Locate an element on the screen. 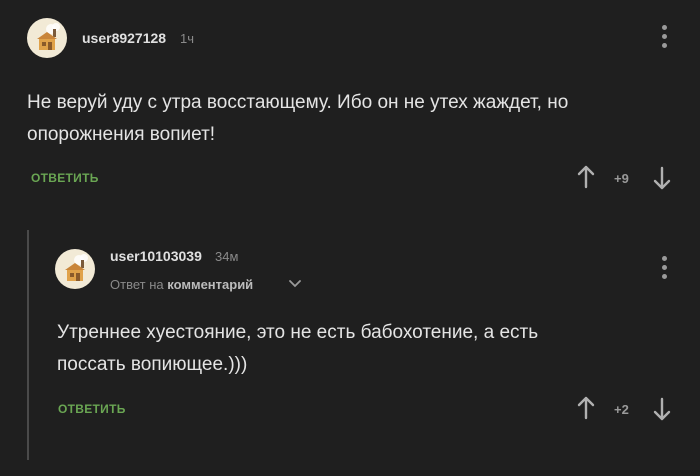  comment-time: 1ч is located at coordinates (187, 38).